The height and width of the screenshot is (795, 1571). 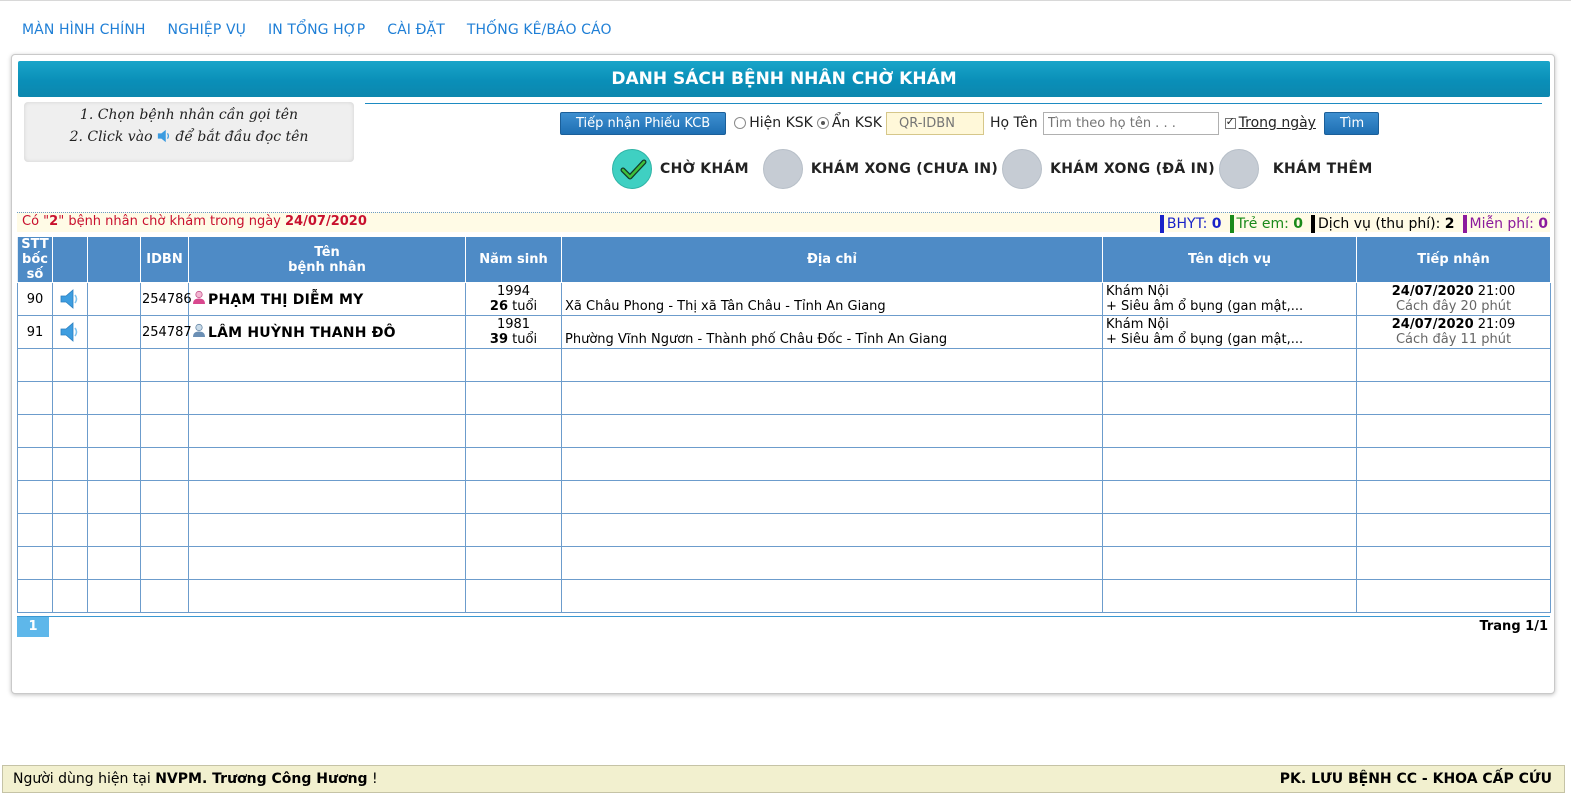 I want to click on nav-reports: THỐNG KÊ/BÁO CÁO, so click(x=539, y=32).